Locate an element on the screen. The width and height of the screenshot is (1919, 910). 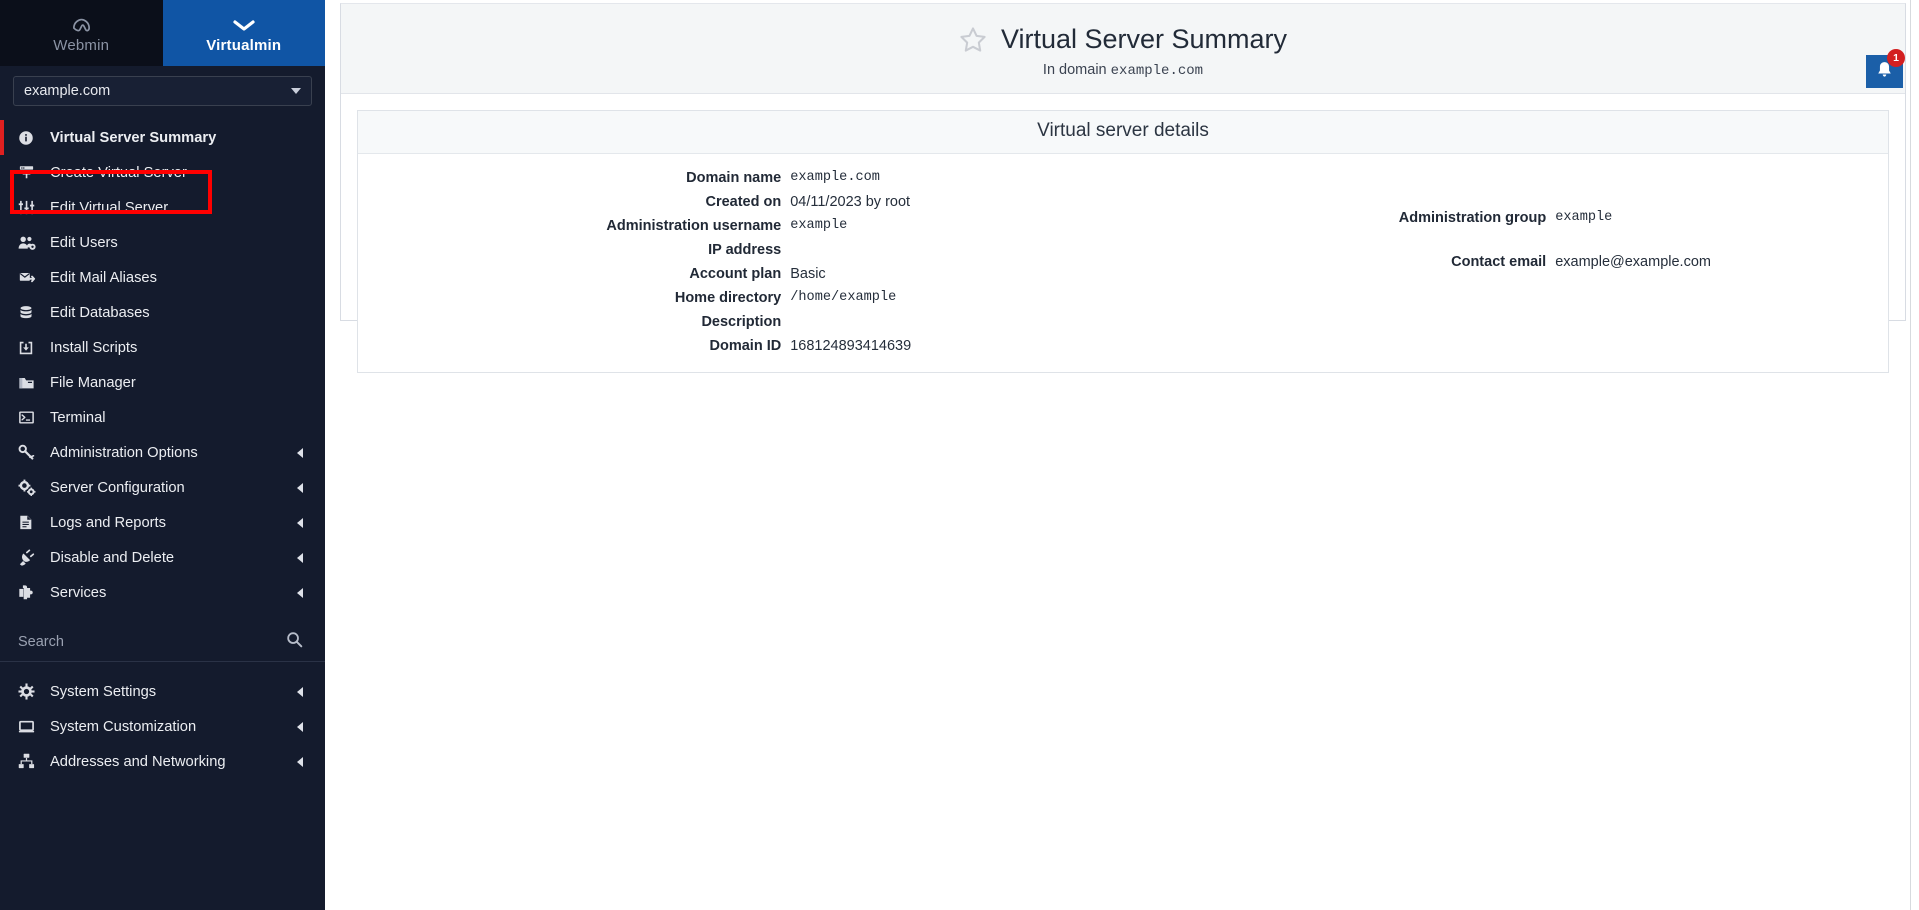
sidebar-item-edit-virtual-server: Edit Virtual Server is located at coordinates (162, 207).